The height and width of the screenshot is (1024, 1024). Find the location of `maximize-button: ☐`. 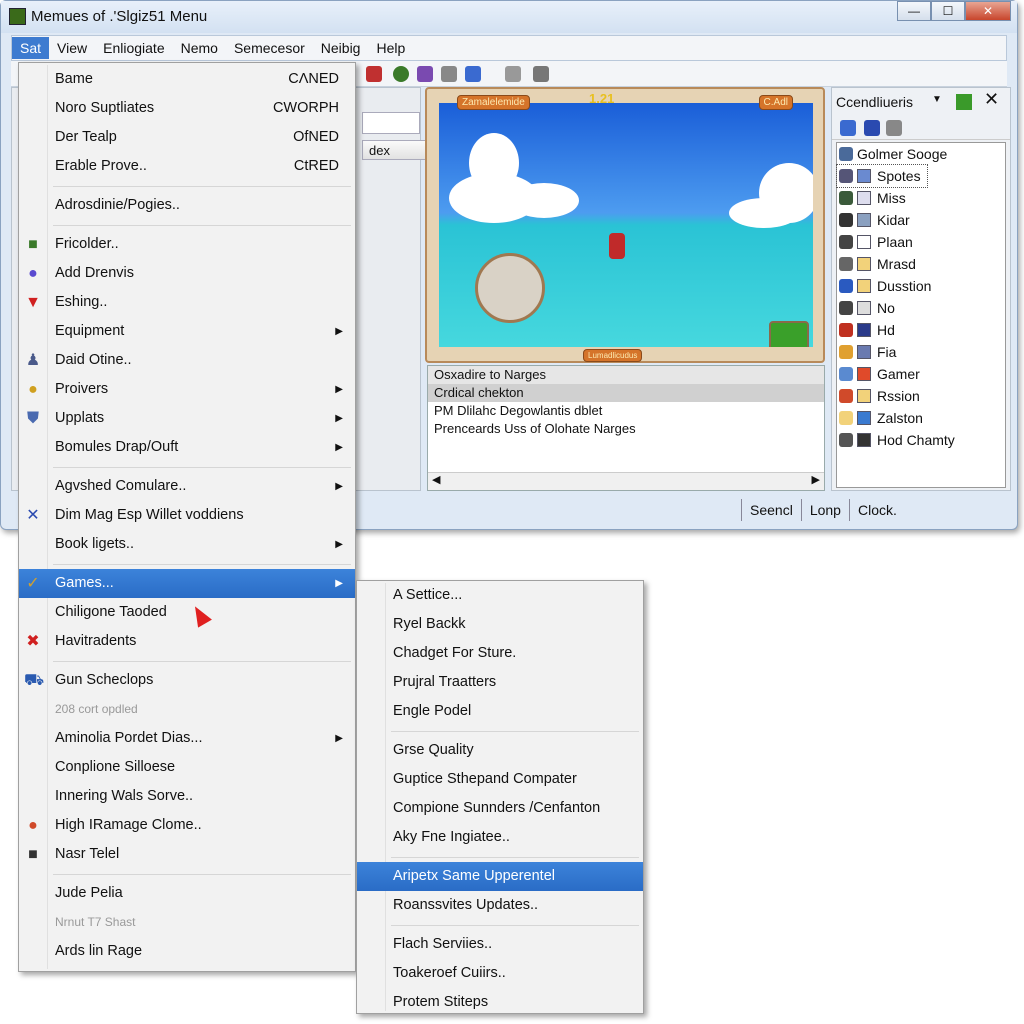

maximize-button: ☐ is located at coordinates (948, 11).